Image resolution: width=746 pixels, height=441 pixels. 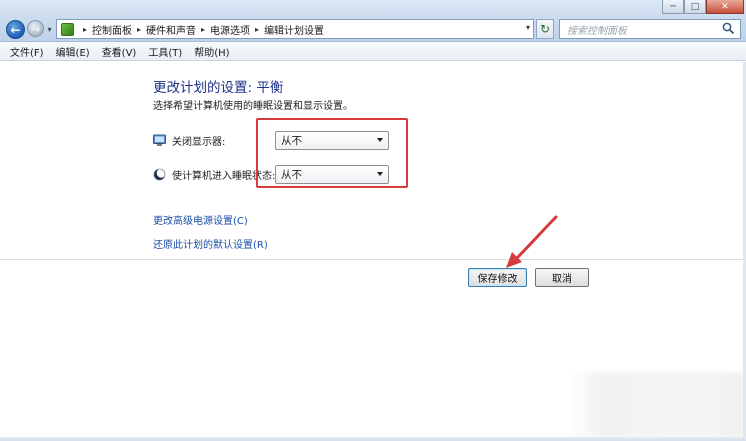 What do you see at coordinates (199, 142) in the screenshot?
I see `display-off-label: 关闭显示器:` at bounding box center [199, 142].